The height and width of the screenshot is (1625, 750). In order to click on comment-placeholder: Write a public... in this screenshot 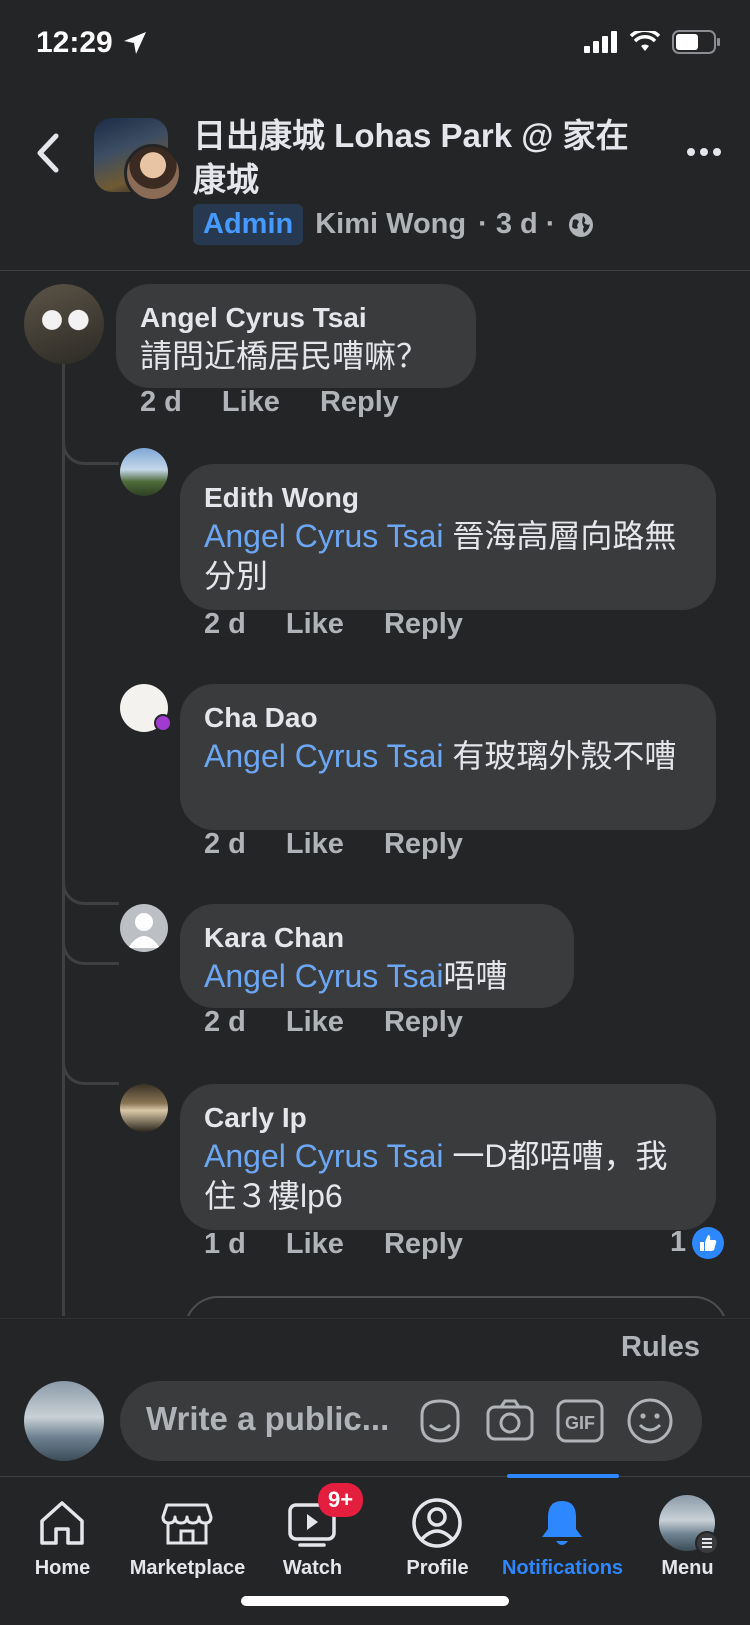, I will do `click(281, 1419)`.